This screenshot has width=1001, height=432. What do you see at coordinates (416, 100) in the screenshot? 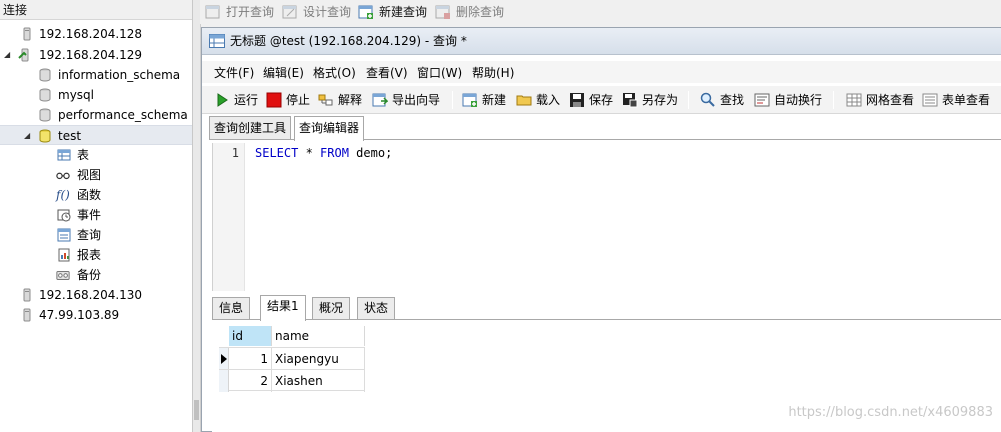
I see `export-wizard-label: 导出向导` at bounding box center [416, 100].